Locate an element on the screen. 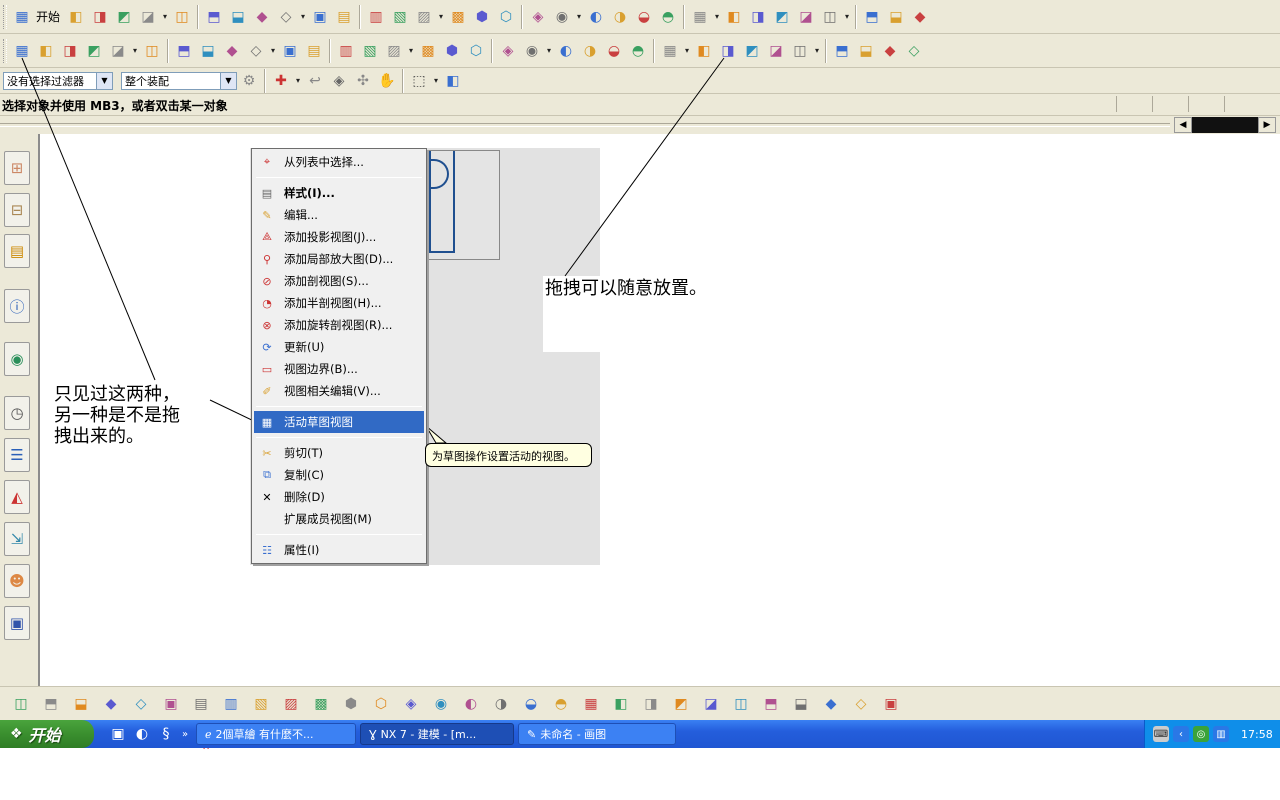  snap-point-icon: ✚ is located at coordinates (281, 80).